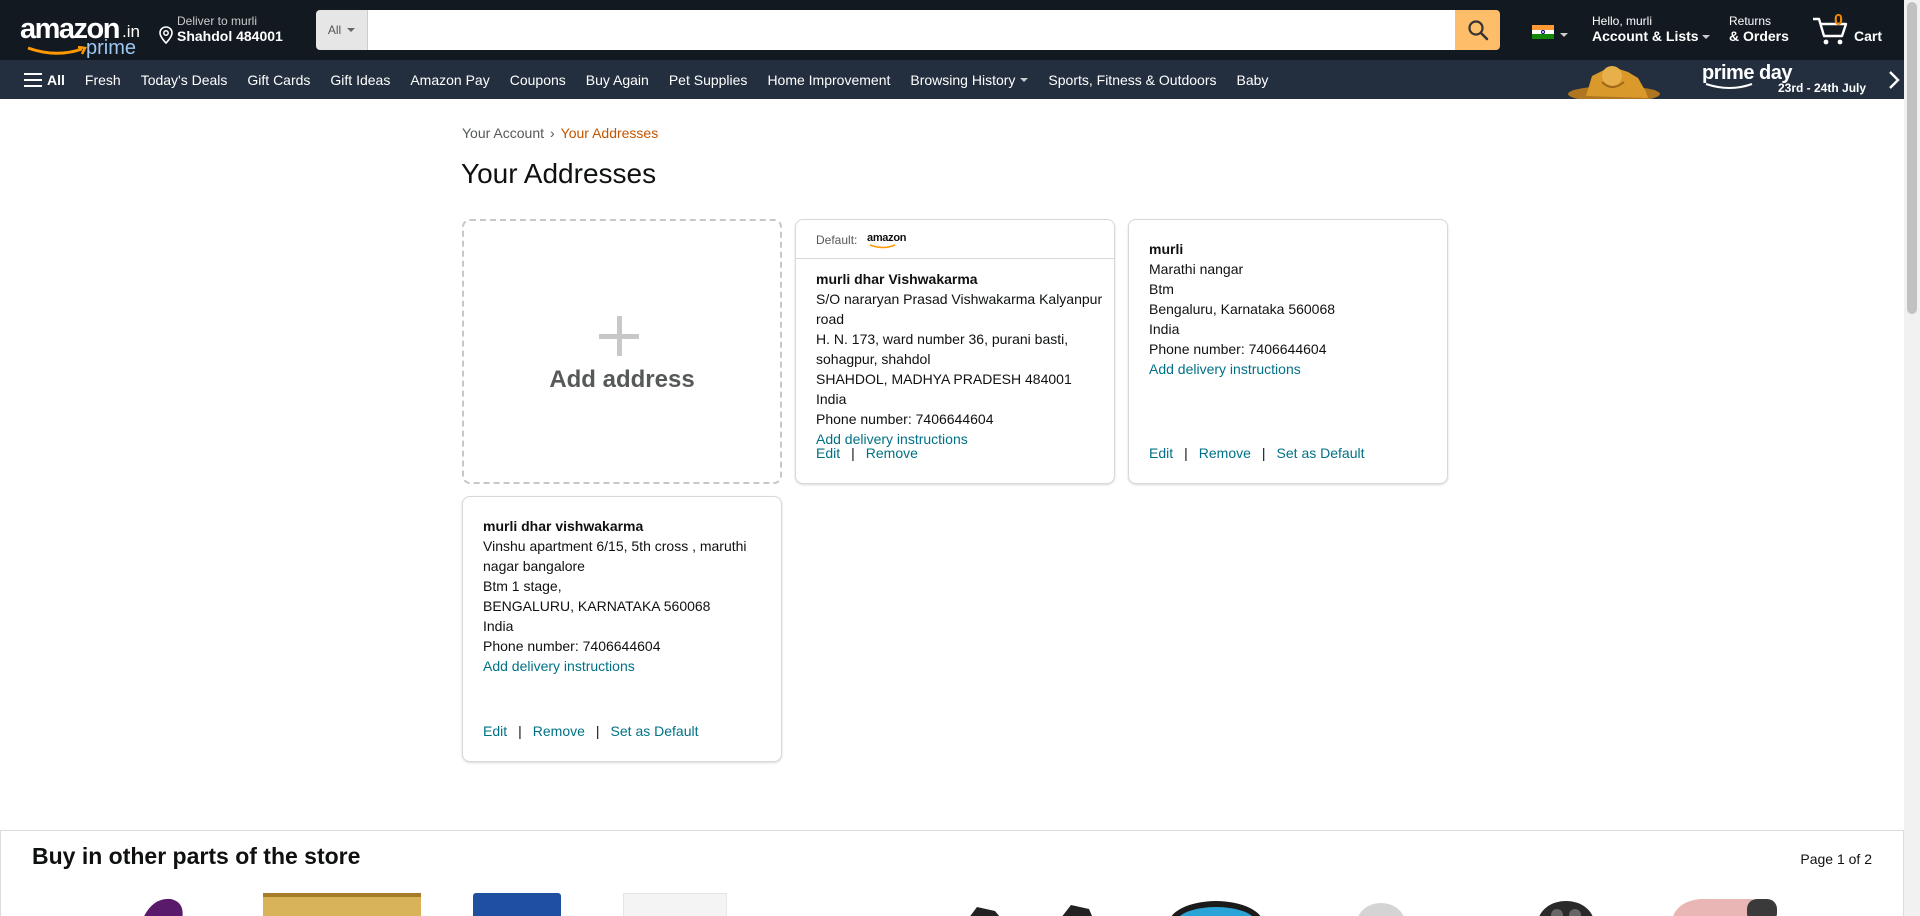 The height and width of the screenshot is (916, 1920). I want to click on page-scrollbar, so click(1912, 458).